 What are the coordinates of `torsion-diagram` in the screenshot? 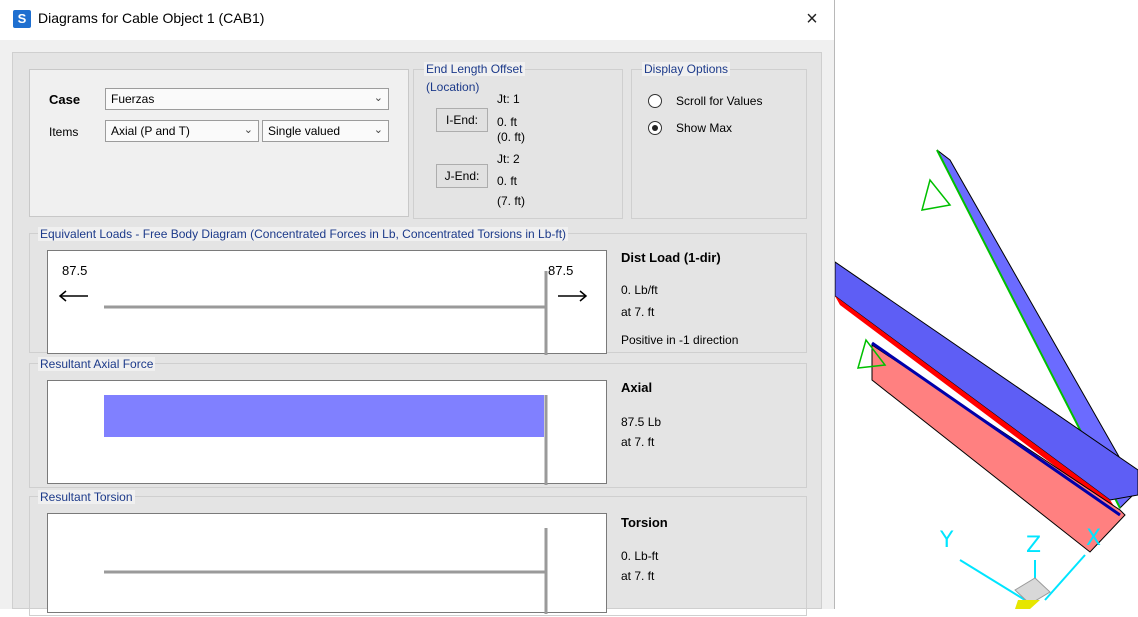 It's located at (327, 563).